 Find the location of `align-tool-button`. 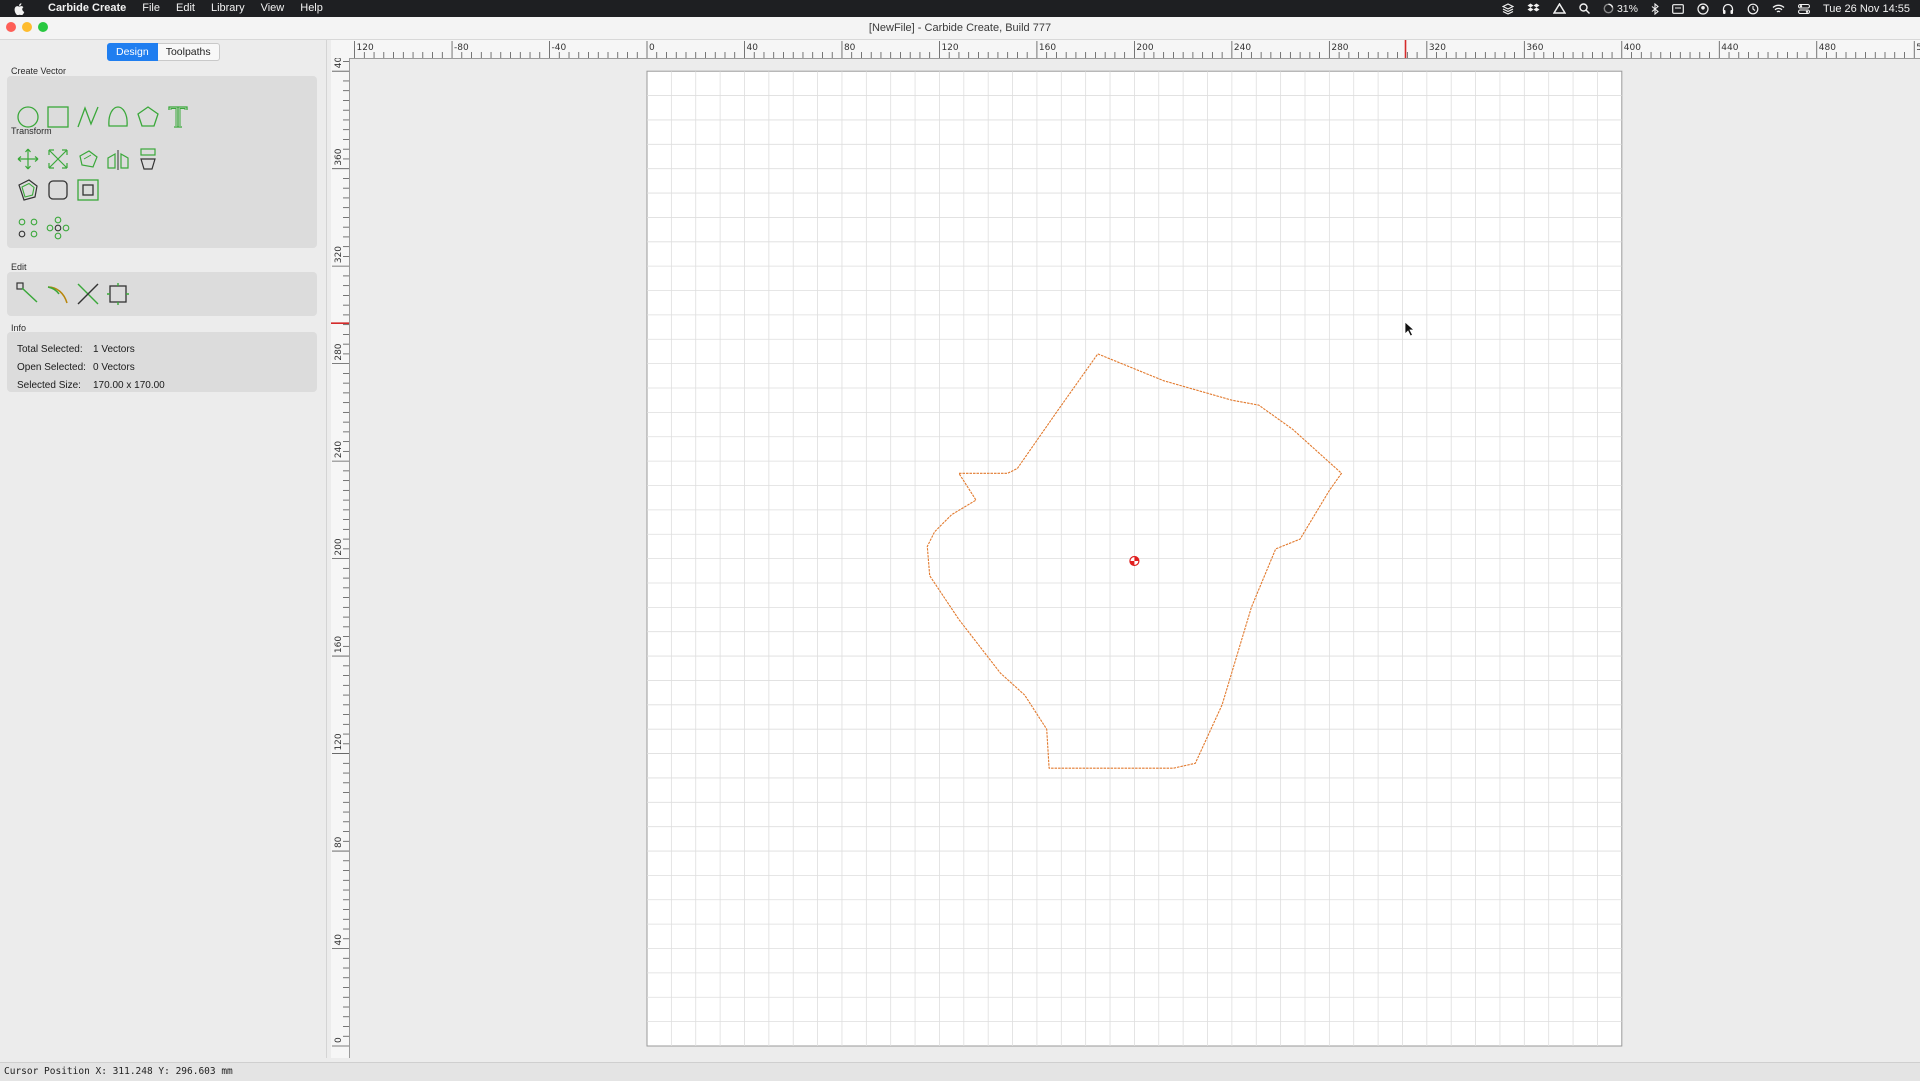

align-tool-button is located at coordinates (148, 159).